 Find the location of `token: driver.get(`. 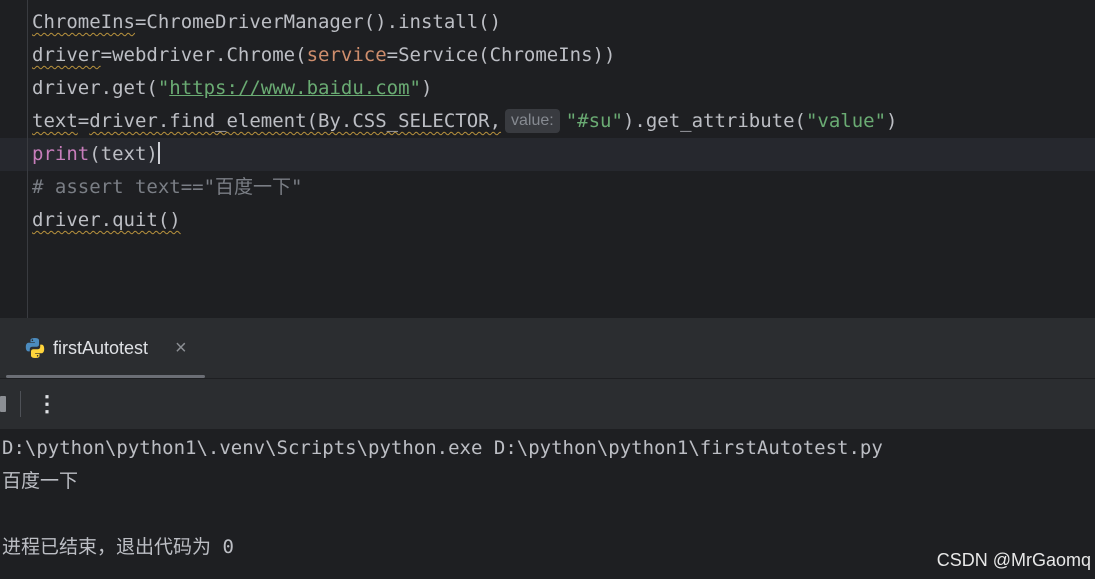

token: driver.get( is located at coordinates (95, 88).